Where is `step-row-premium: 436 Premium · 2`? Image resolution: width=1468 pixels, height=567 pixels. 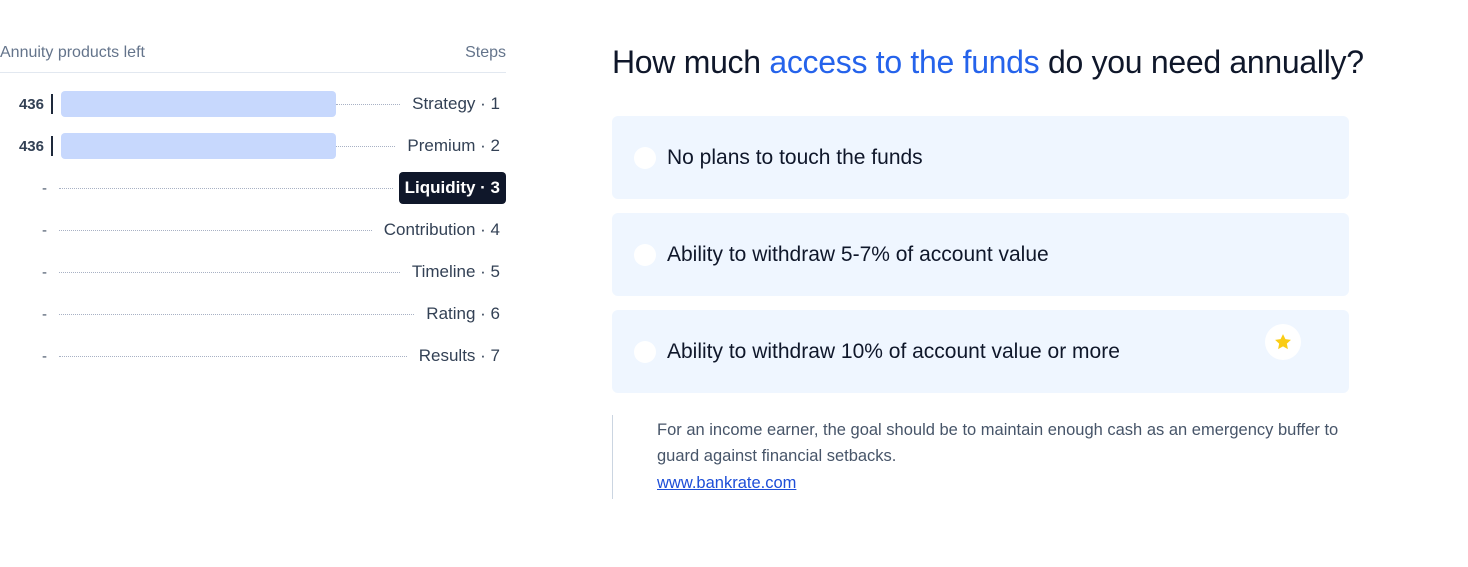 step-row-premium: 436 Premium · 2 is located at coordinates (253, 146).